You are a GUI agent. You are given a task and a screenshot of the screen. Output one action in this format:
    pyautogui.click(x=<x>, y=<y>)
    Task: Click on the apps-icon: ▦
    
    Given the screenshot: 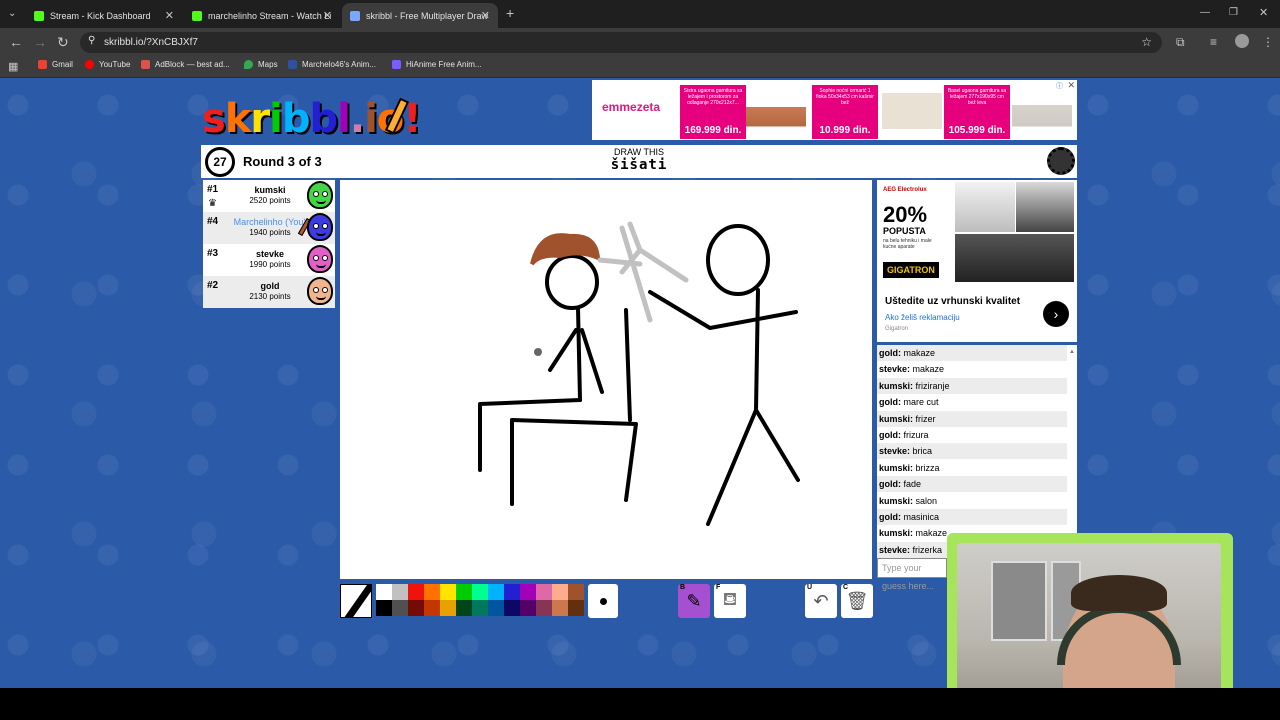 What is the action you would take?
    pyautogui.click(x=13, y=67)
    